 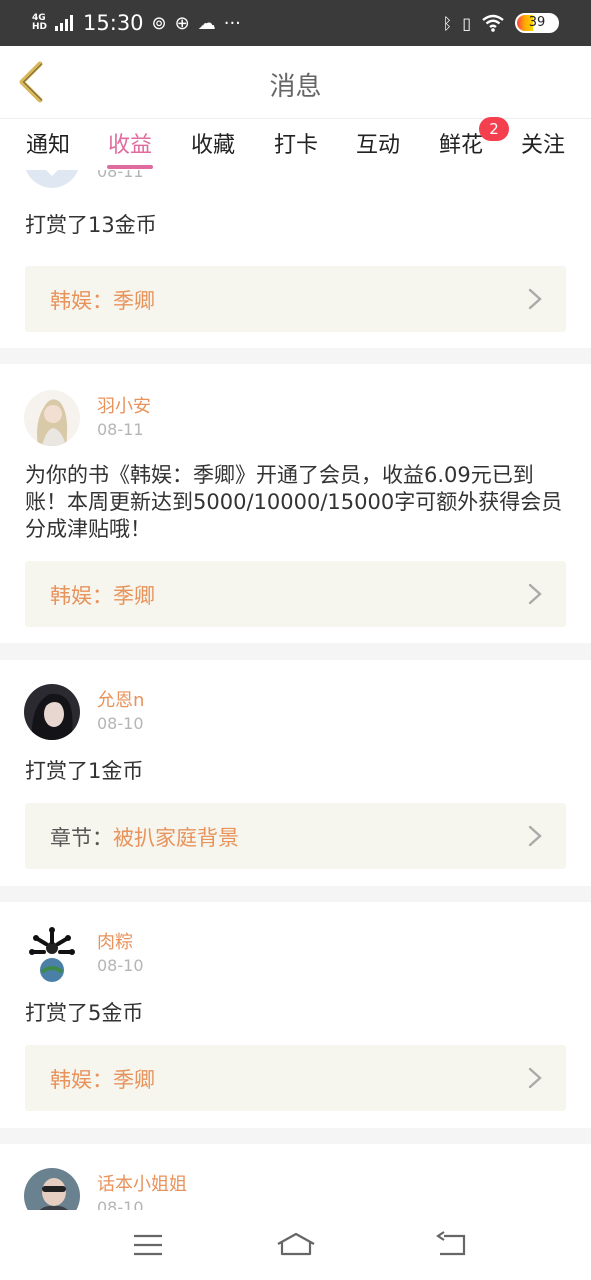 What do you see at coordinates (295, 87) in the screenshot?
I see `page-title: 消息` at bounding box center [295, 87].